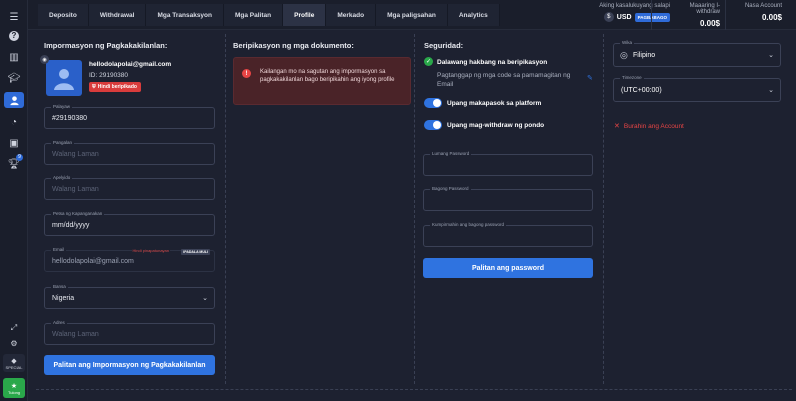 The image size is (796, 401). I want to click on alert-icon: !, so click(246, 73).